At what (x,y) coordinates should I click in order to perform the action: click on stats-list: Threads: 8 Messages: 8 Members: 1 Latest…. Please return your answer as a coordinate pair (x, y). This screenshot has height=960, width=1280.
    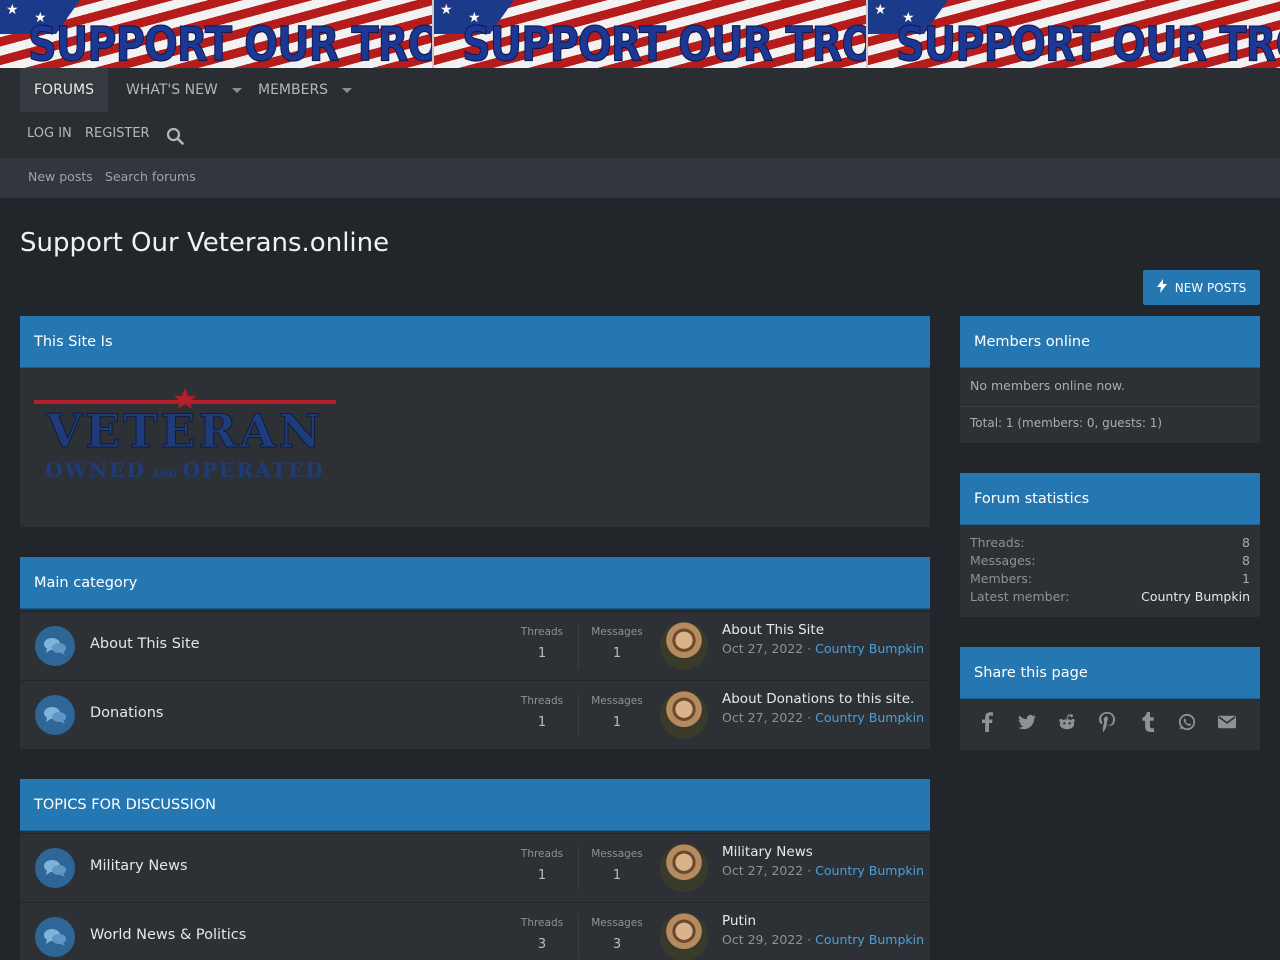
    Looking at the image, I should click on (1110, 571).